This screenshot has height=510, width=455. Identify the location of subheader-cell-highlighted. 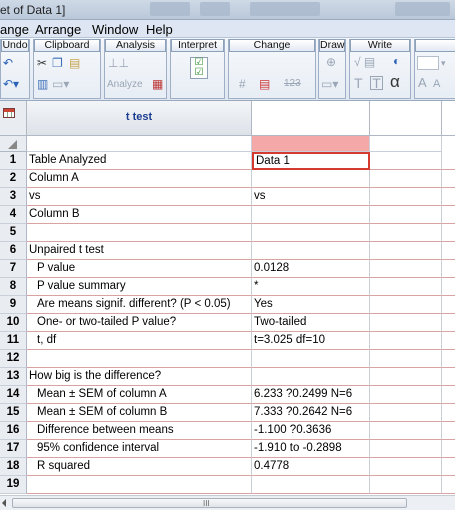
(311, 144).